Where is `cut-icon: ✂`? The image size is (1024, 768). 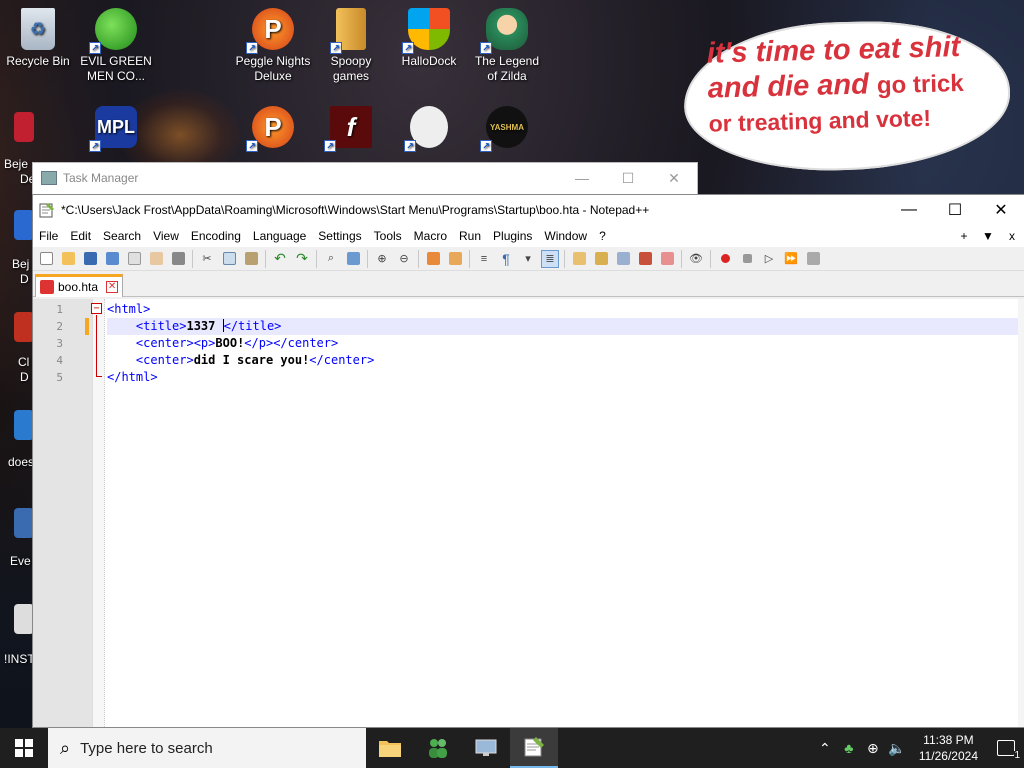 cut-icon: ✂ is located at coordinates (207, 259).